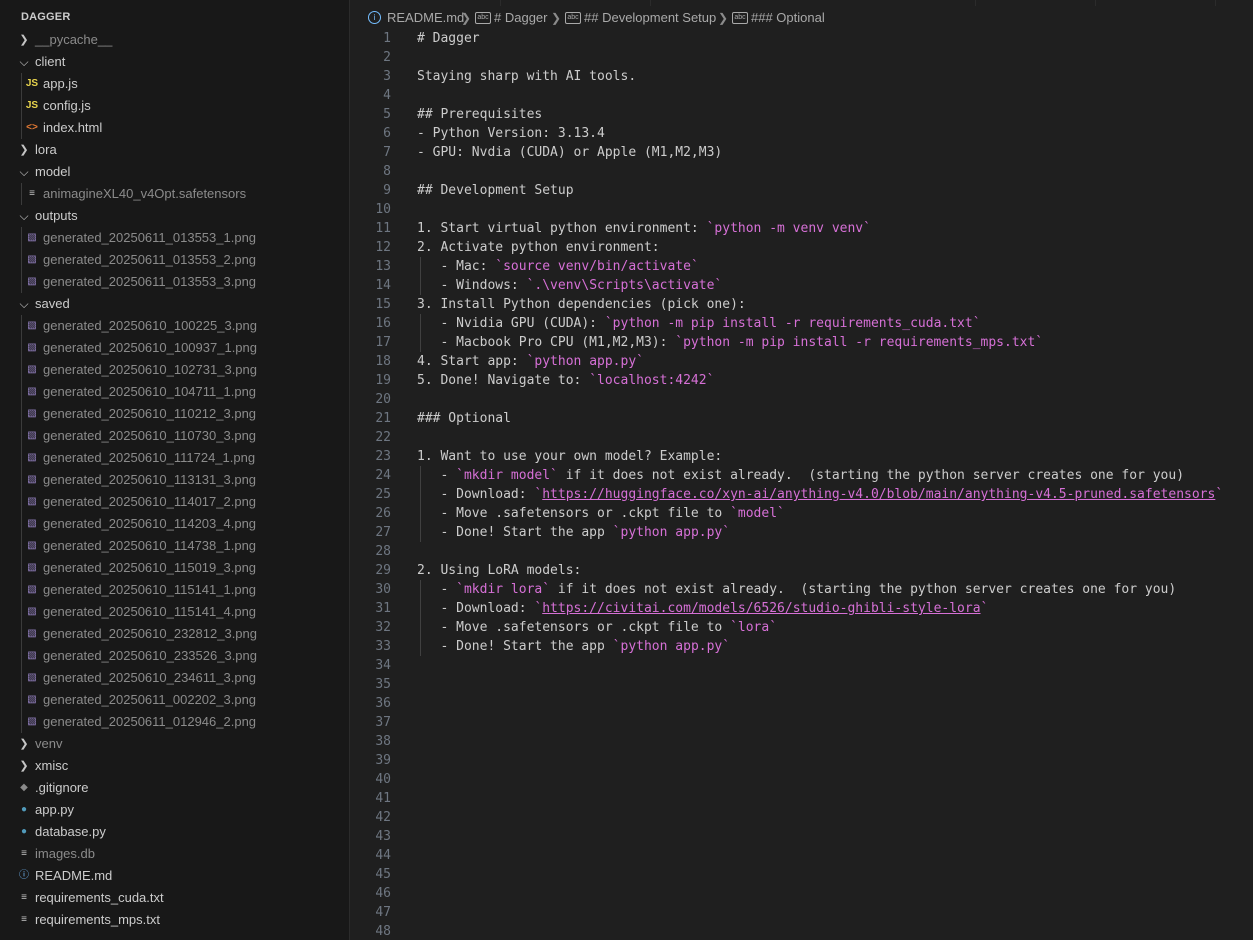 The image size is (1253, 940). Describe the element at coordinates (149, 457) in the screenshot. I see `tree-item-label: generated_20250610_111724_1.png` at that location.